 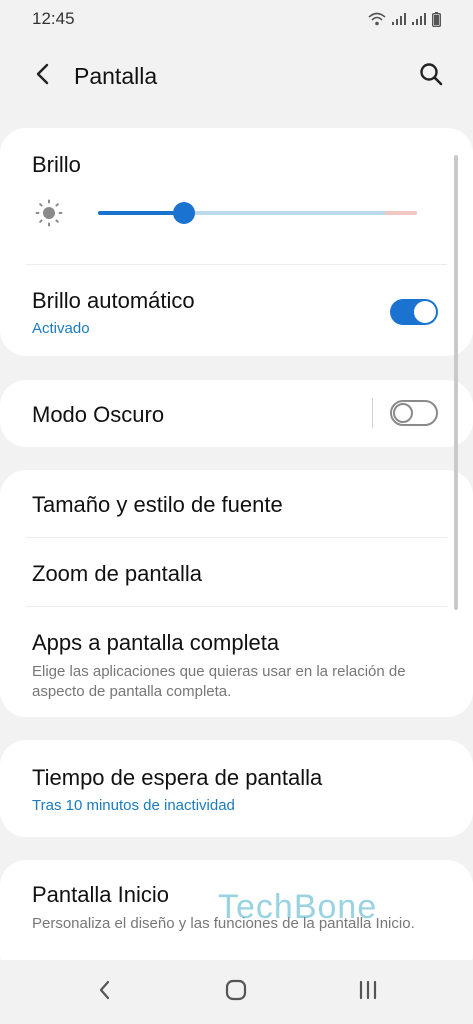 What do you see at coordinates (116, 75) in the screenshot?
I see `page-title: Pantalla` at bounding box center [116, 75].